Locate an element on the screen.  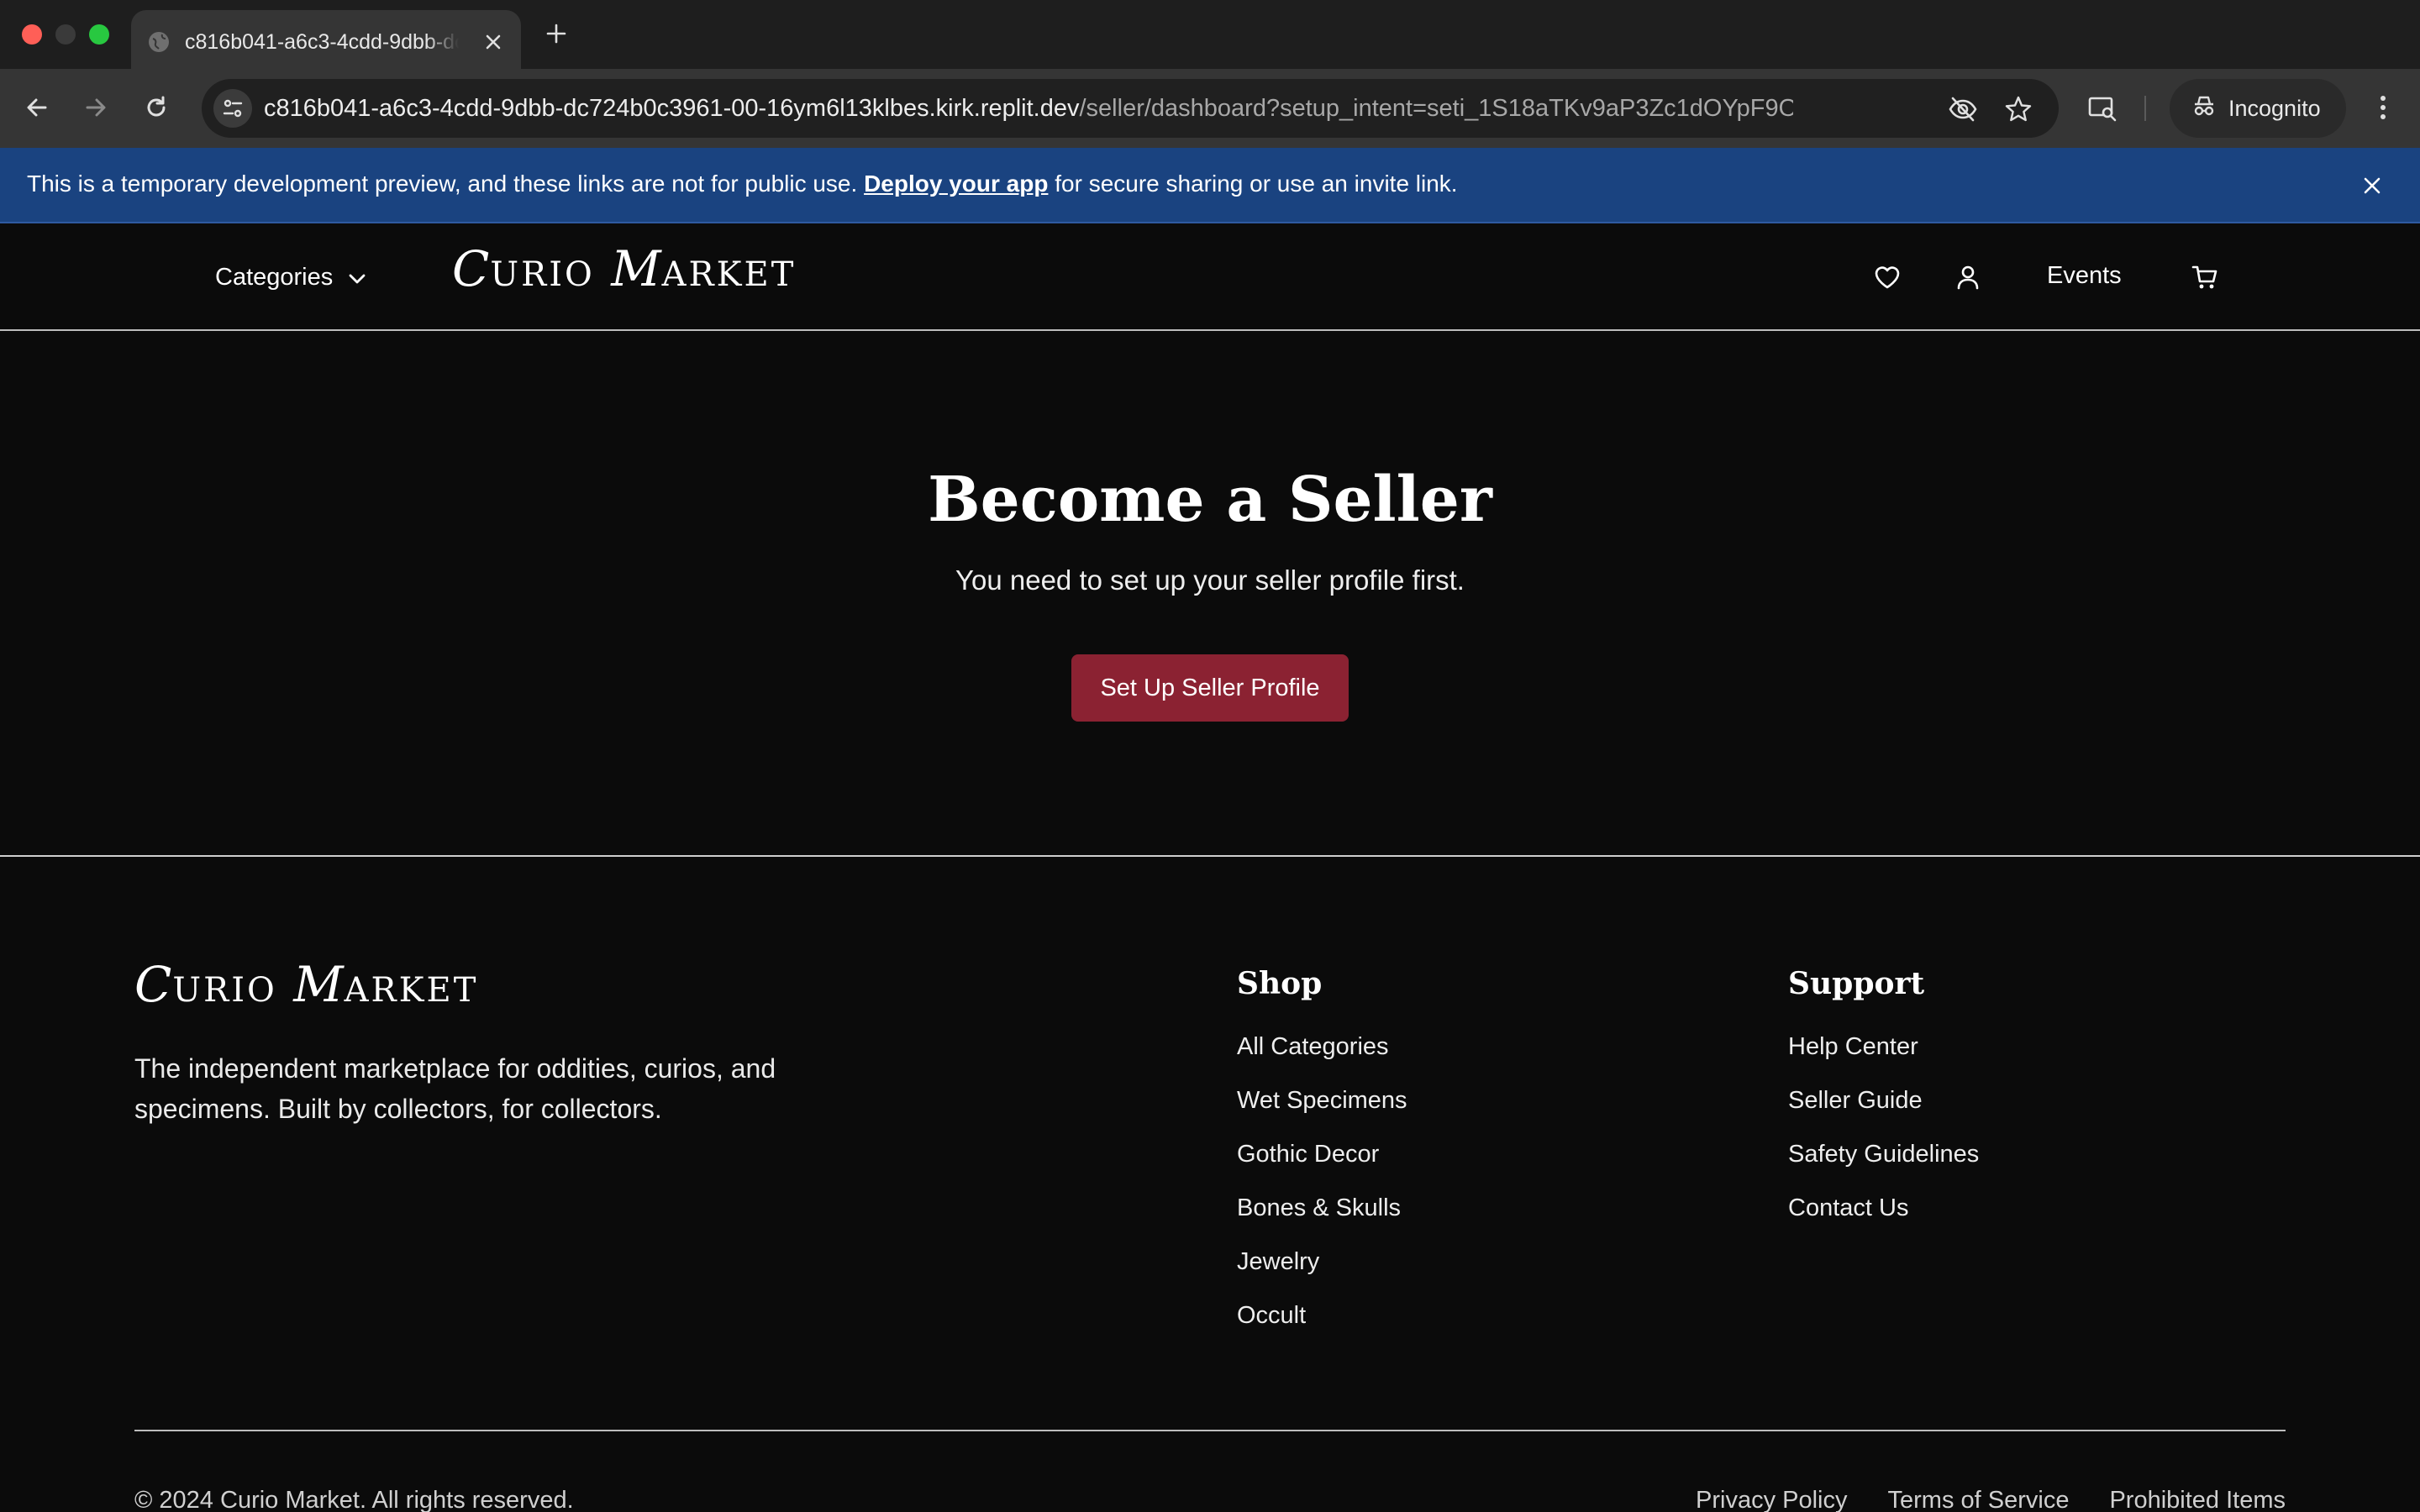
footer-link-wet-specimens: Wet Specimens is located at coordinates (1322, 1114).